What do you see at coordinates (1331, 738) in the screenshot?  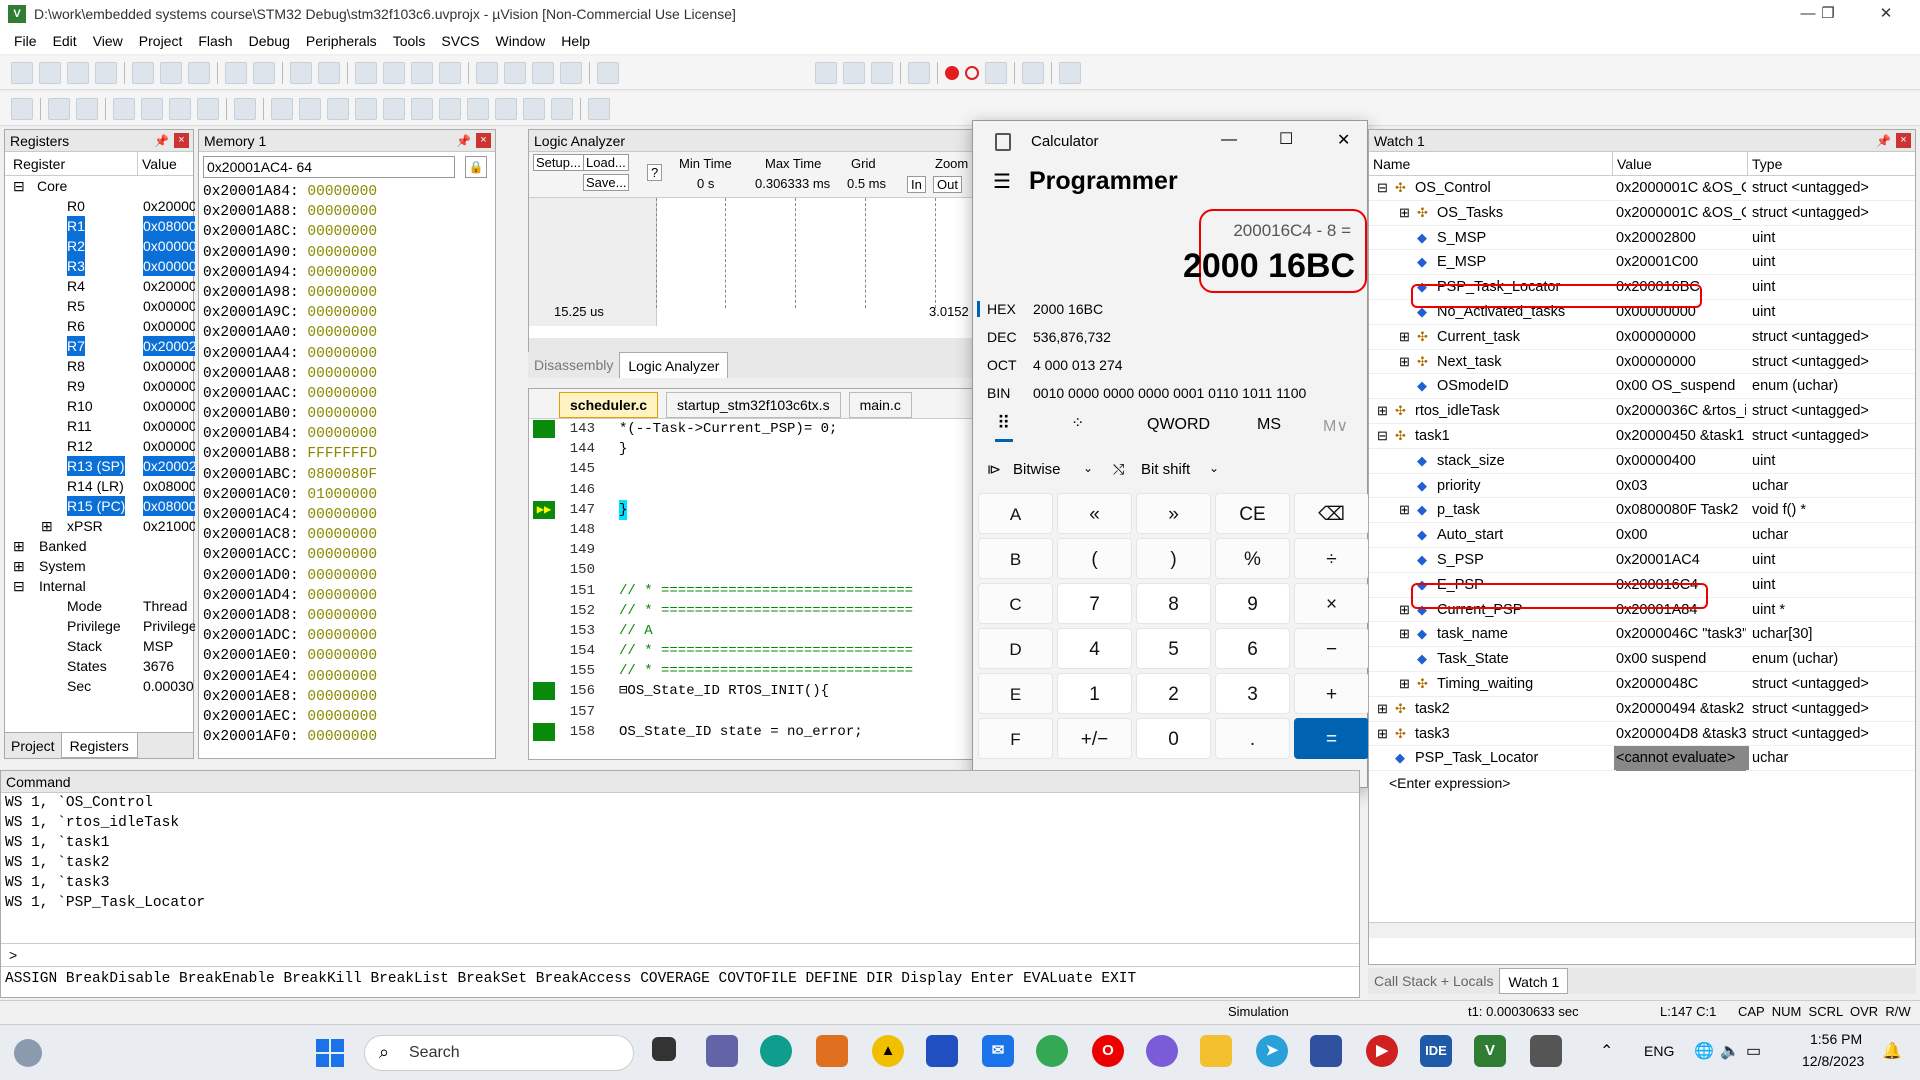 I see `calc-key-equals: =` at bounding box center [1331, 738].